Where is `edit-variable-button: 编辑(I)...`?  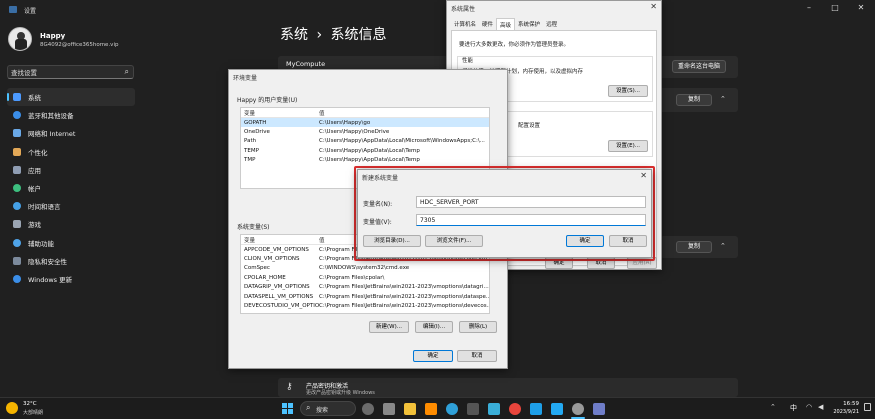
edit-variable-button: 编辑(I)... is located at coordinates (434, 327).